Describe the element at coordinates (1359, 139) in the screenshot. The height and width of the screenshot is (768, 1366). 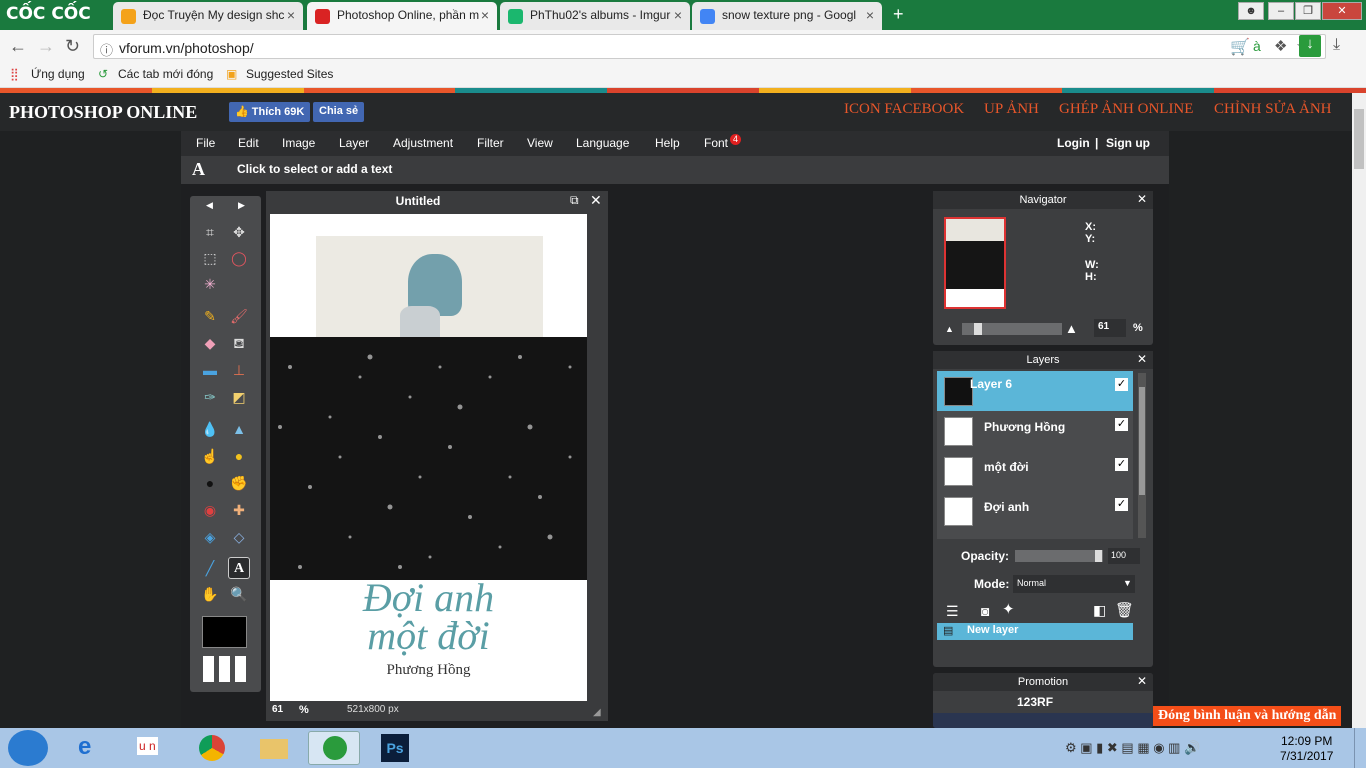
I see `scrollbar-thumb` at that location.